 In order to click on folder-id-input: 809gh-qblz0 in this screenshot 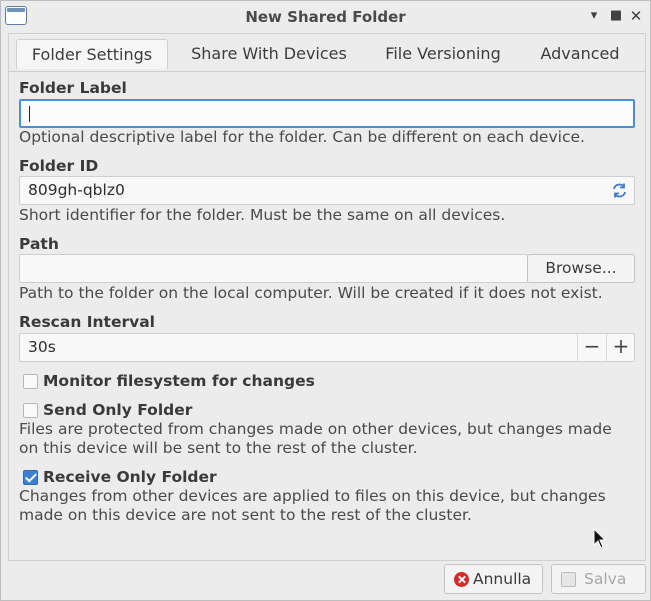, I will do `click(327, 190)`.